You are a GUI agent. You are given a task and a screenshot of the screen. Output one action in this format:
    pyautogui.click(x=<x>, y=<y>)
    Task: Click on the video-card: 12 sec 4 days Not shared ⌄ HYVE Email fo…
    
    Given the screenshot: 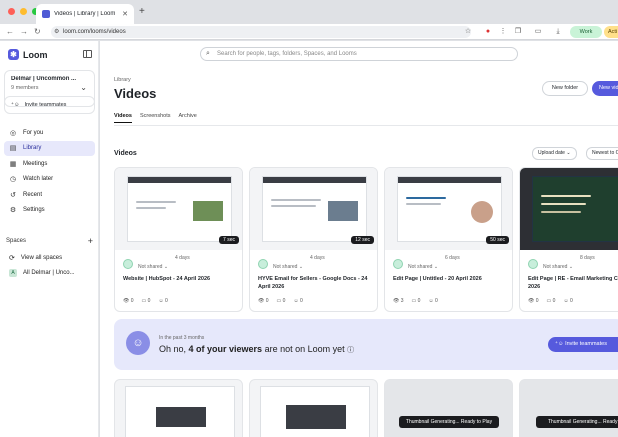 What is the action you would take?
    pyautogui.click(x=313, y=239)
    